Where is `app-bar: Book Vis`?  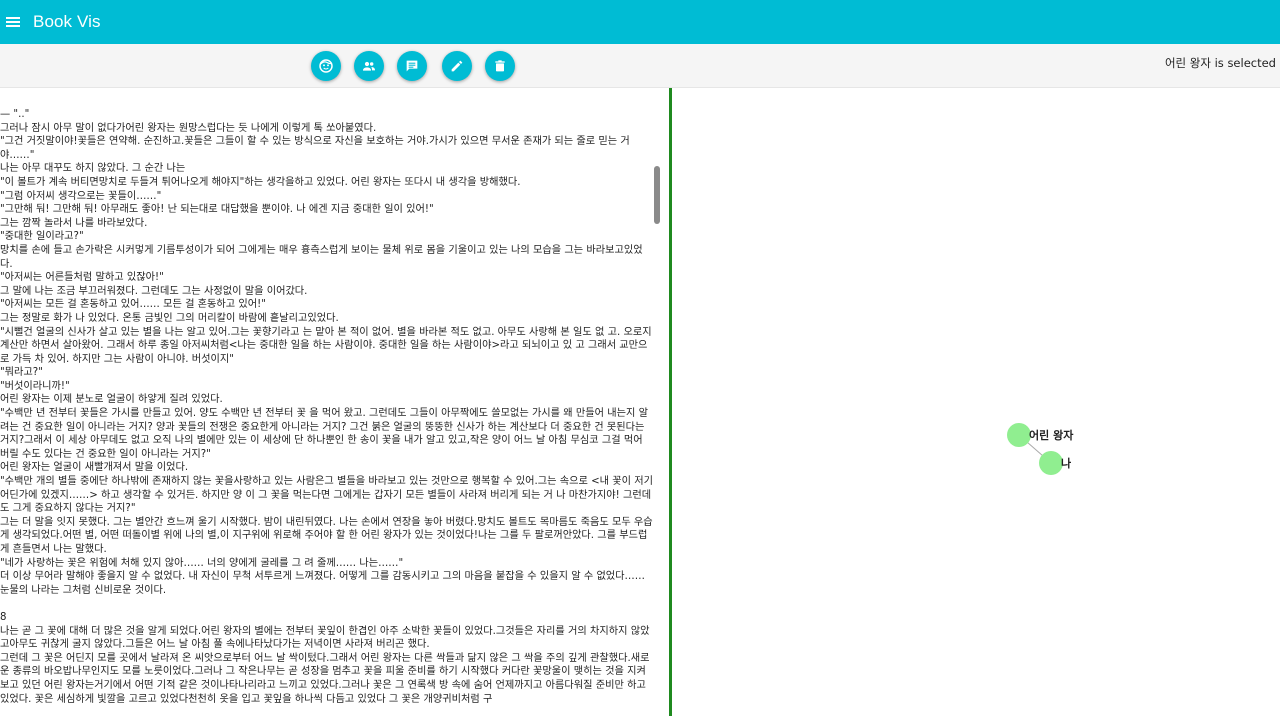
app-bar: Book Vis is located at coordinates (640, 22).